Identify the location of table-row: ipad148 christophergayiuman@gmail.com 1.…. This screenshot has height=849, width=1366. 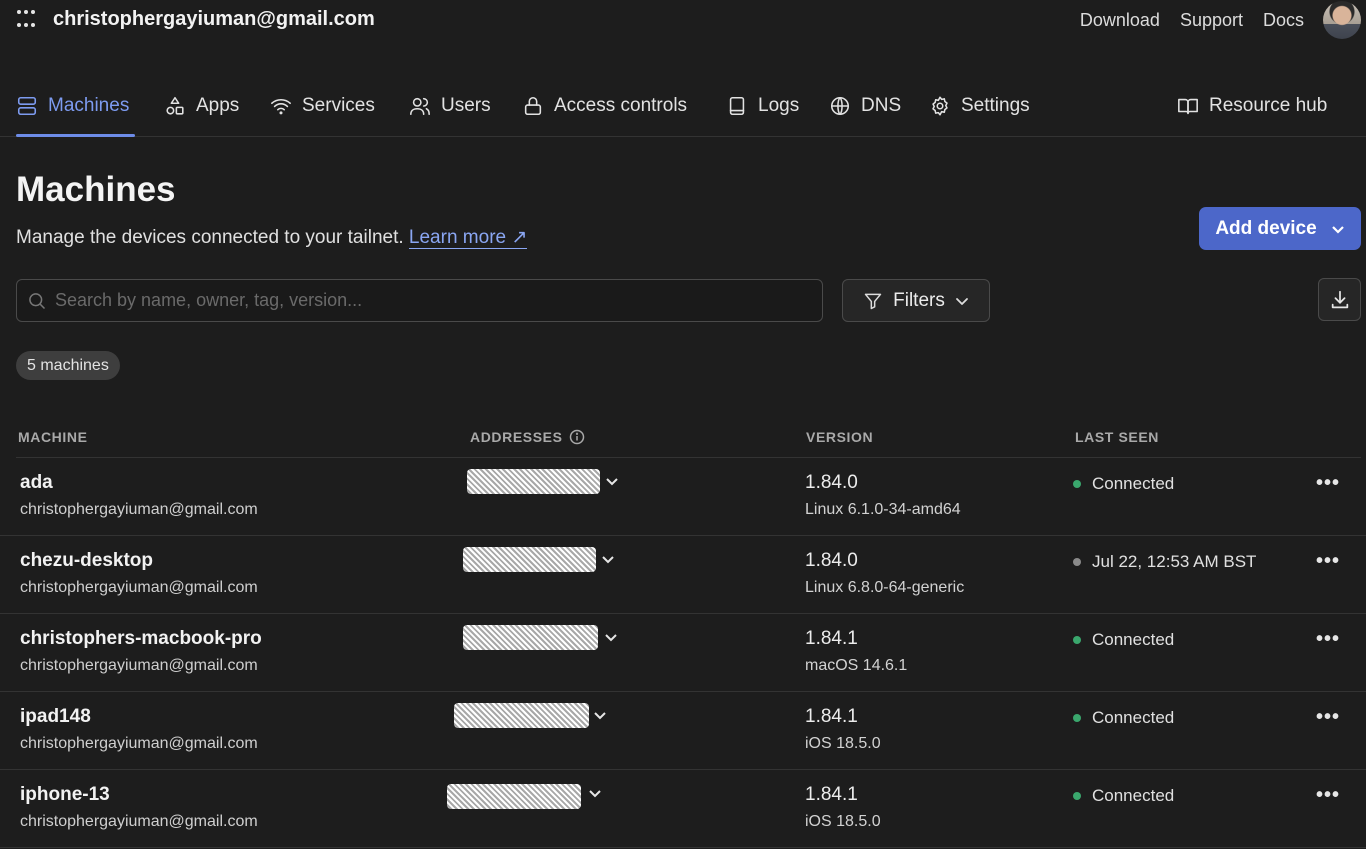
(683, 731).